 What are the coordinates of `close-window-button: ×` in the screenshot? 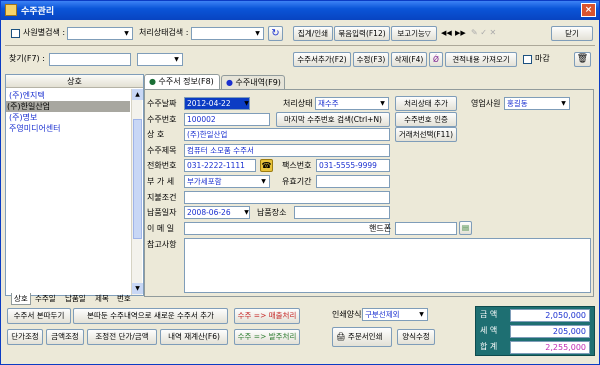 It's located at (588, 10).